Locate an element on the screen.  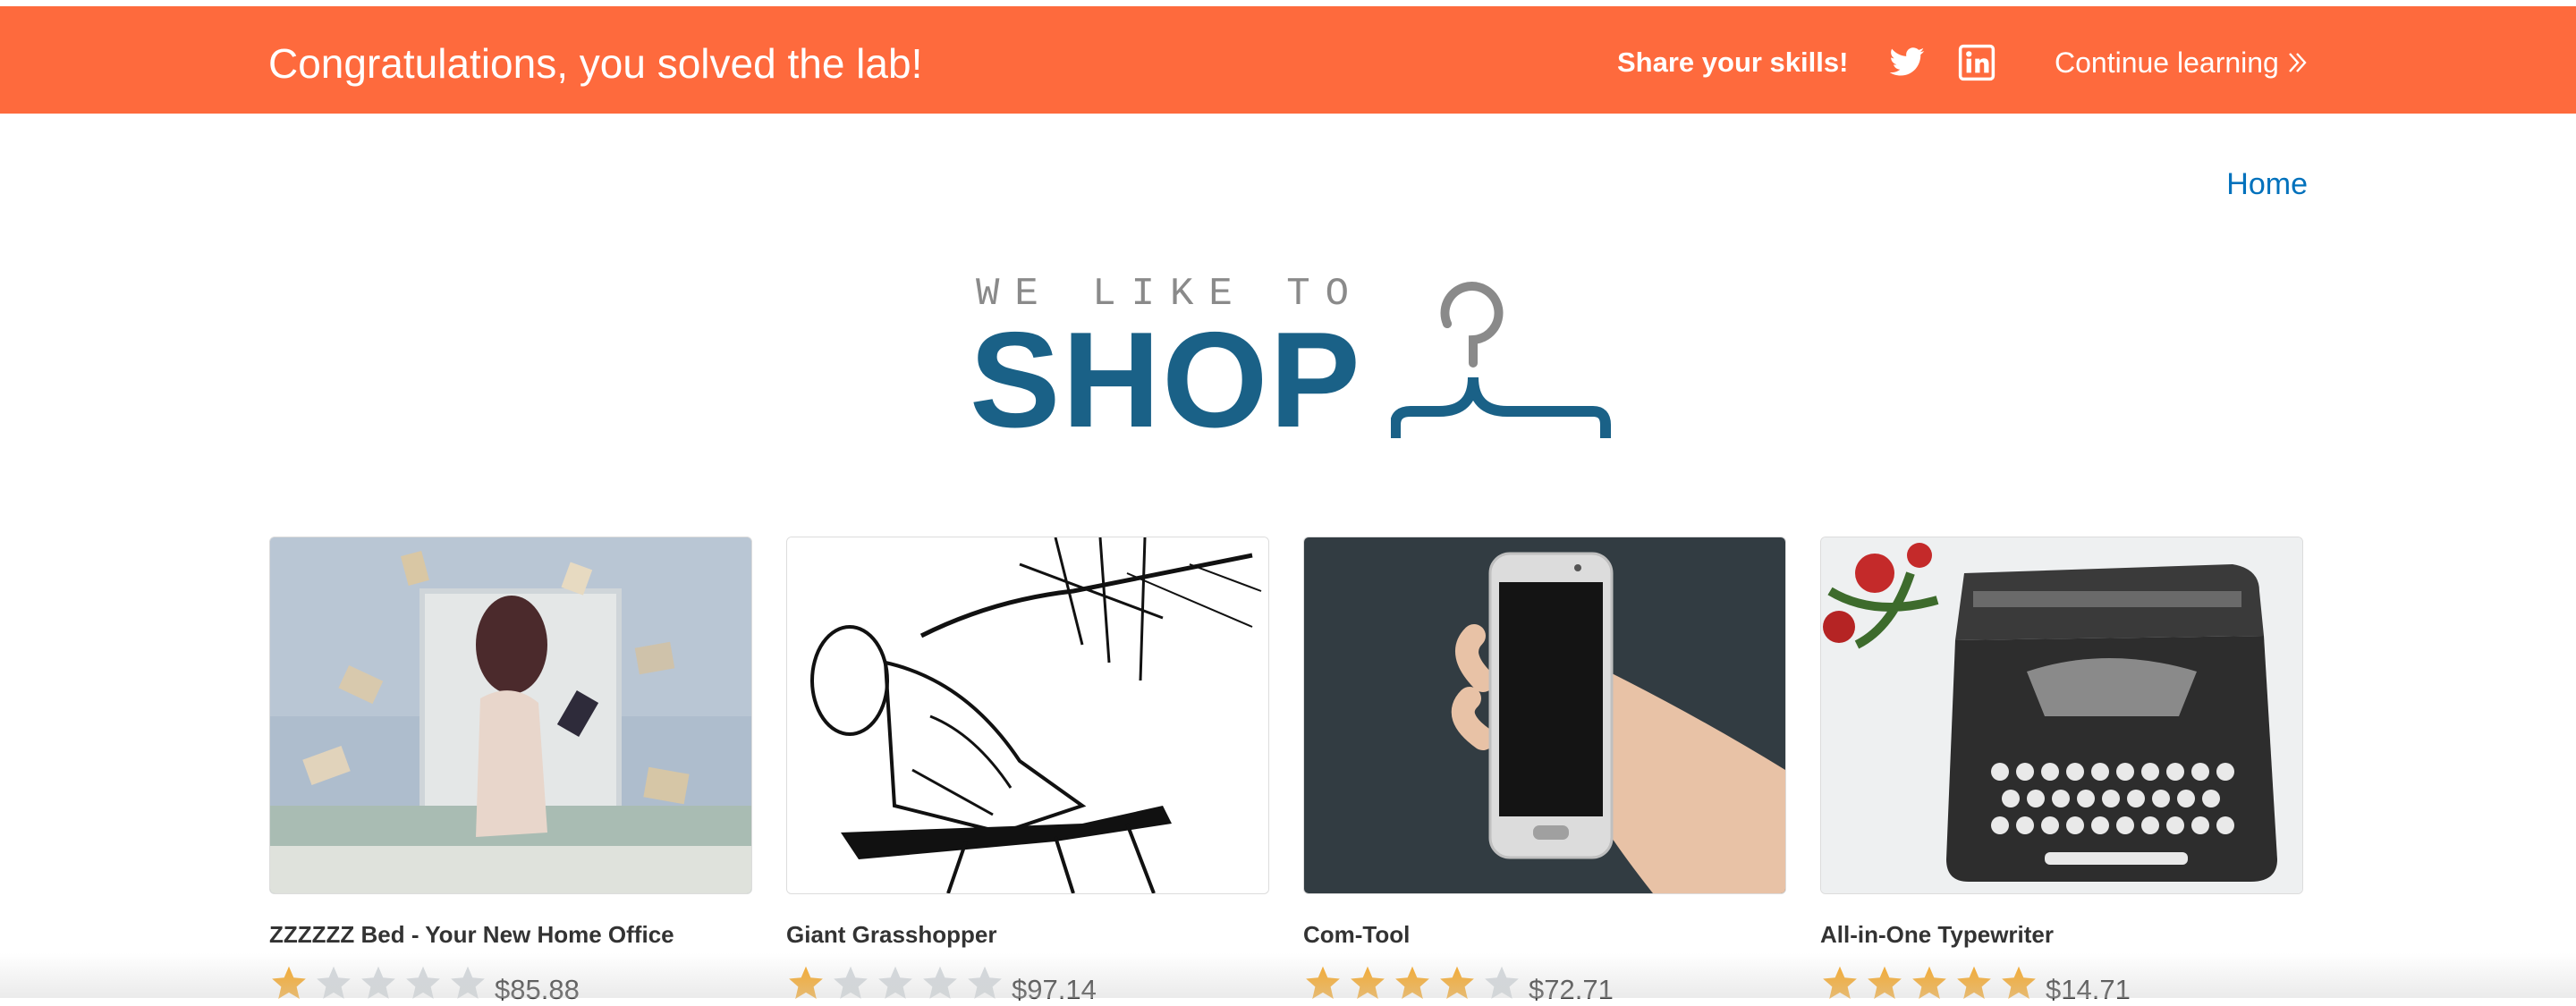
linkedin-icon is located at coordinates (1977, 63).